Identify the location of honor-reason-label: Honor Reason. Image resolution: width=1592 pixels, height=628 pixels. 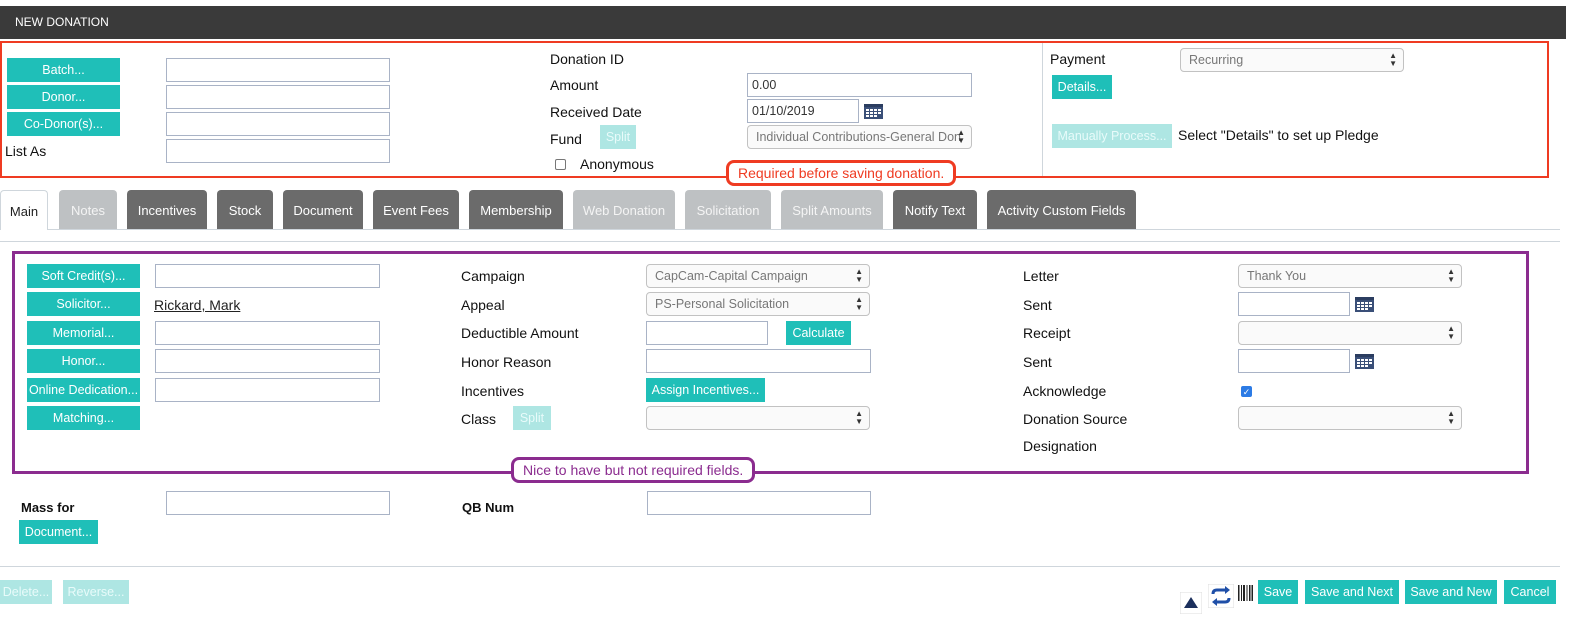
(506, 362).